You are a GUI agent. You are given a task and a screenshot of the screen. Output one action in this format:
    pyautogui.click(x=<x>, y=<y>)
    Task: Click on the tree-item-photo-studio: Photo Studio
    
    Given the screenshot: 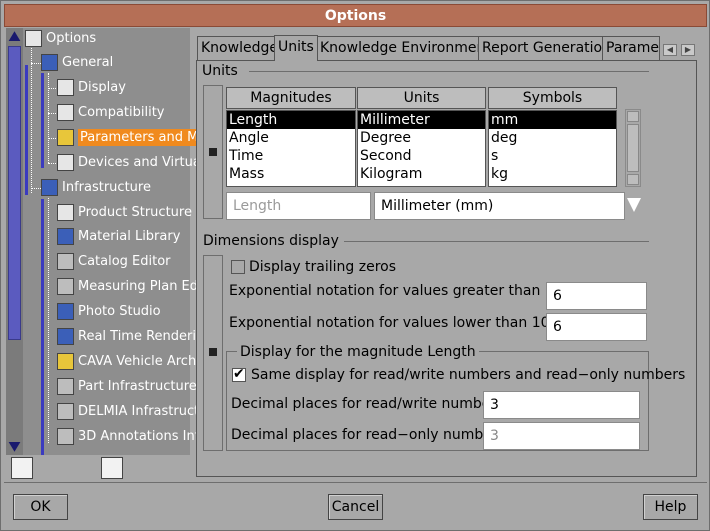 What is the action you would take?
    pyautogui.click(x=109, y=312)
    